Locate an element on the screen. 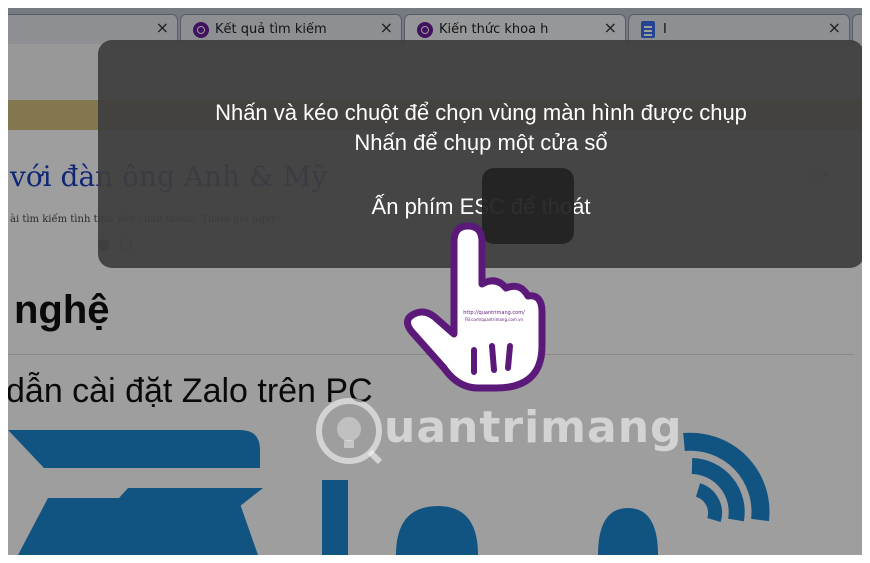 This screenshot has height=563, width=870. cursor-caption-2: FB.com/quantrimang.com.vn is located at coordinates (494, 319).